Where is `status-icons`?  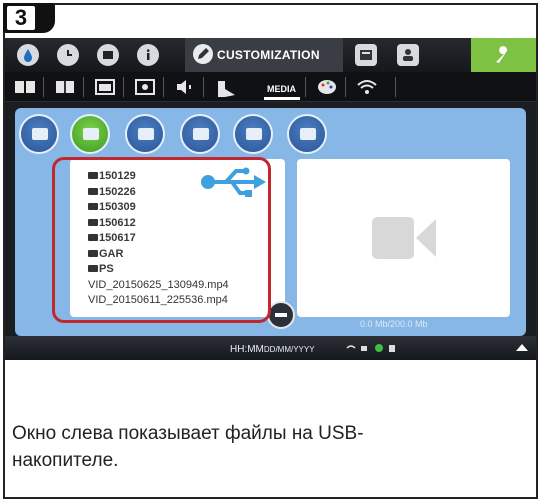
status-icons is located at coordinates (370, 348).